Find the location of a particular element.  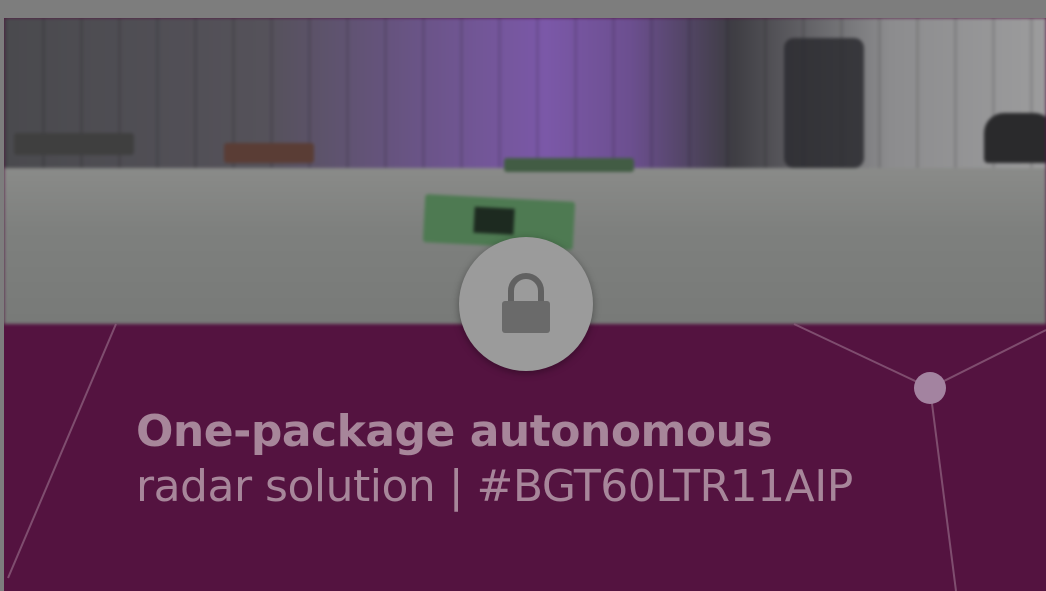

lock-icon is located at coordinates (526, 303).